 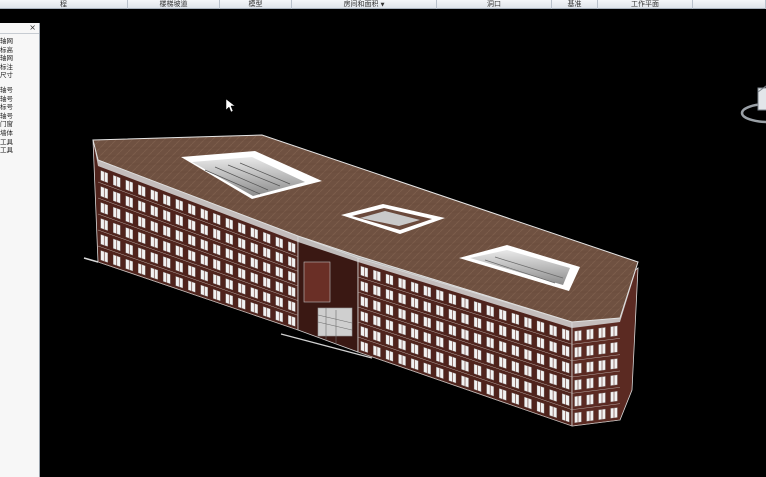 I want to click on ribbon-panel-3: 房间和面积 ▼, so click(x=364, y=4).